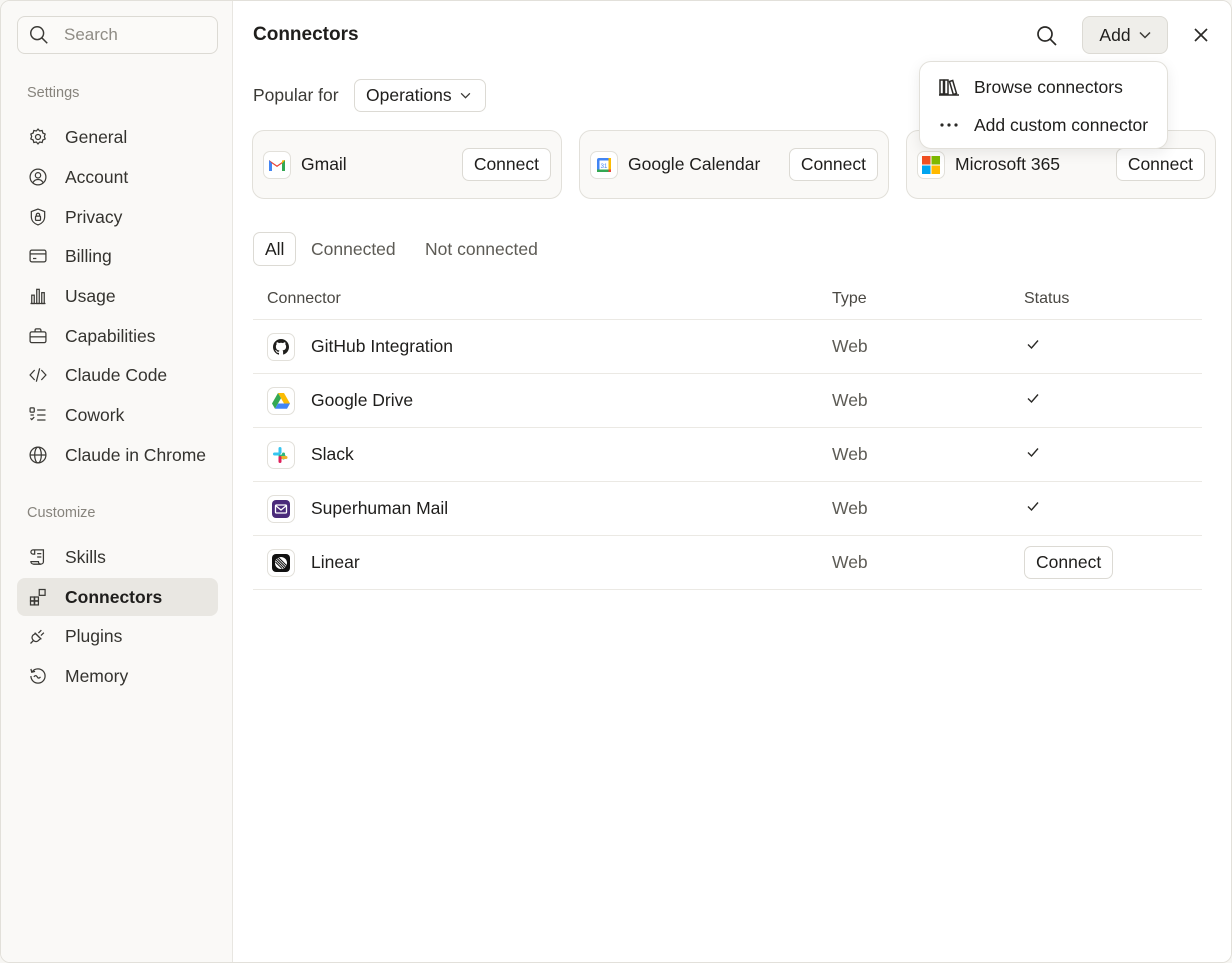 The height and width of the screenshot is (963, 1232). Describe the element at coordinates (335, 562) in the screenshot. I see `connector-name: Linear` at that location.